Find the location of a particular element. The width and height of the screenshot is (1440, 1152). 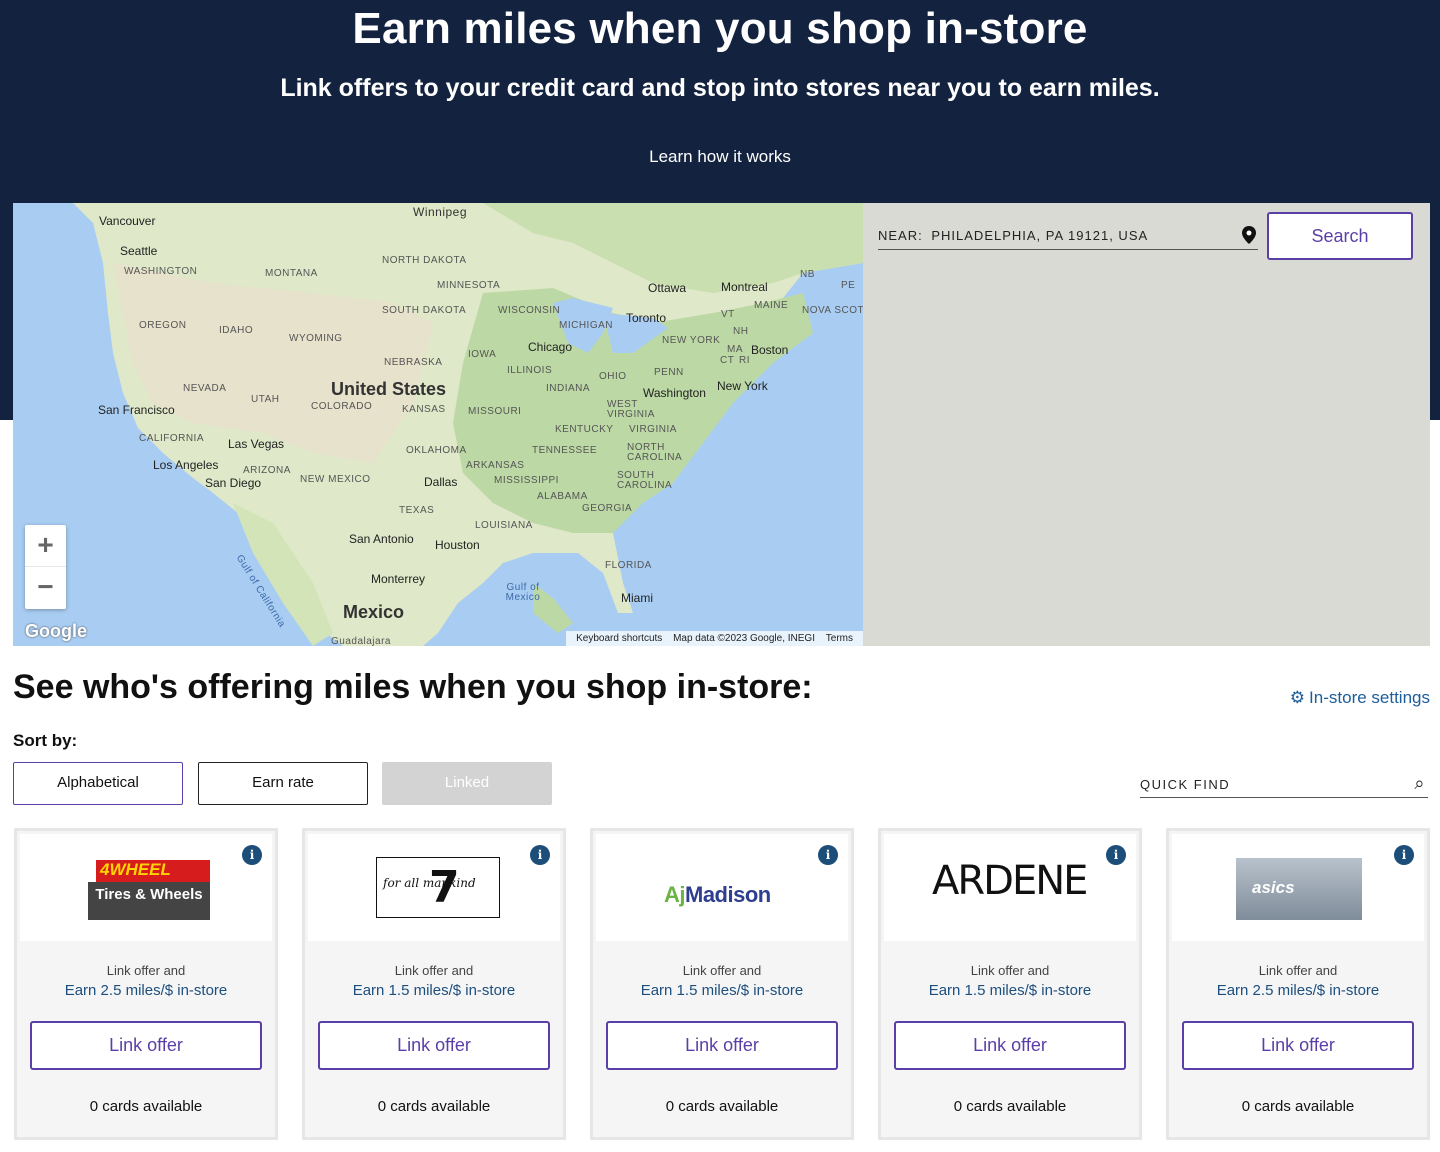

seven-for-all-mankind-logo: for all mankind 7 is located at coordinates (438, 887).